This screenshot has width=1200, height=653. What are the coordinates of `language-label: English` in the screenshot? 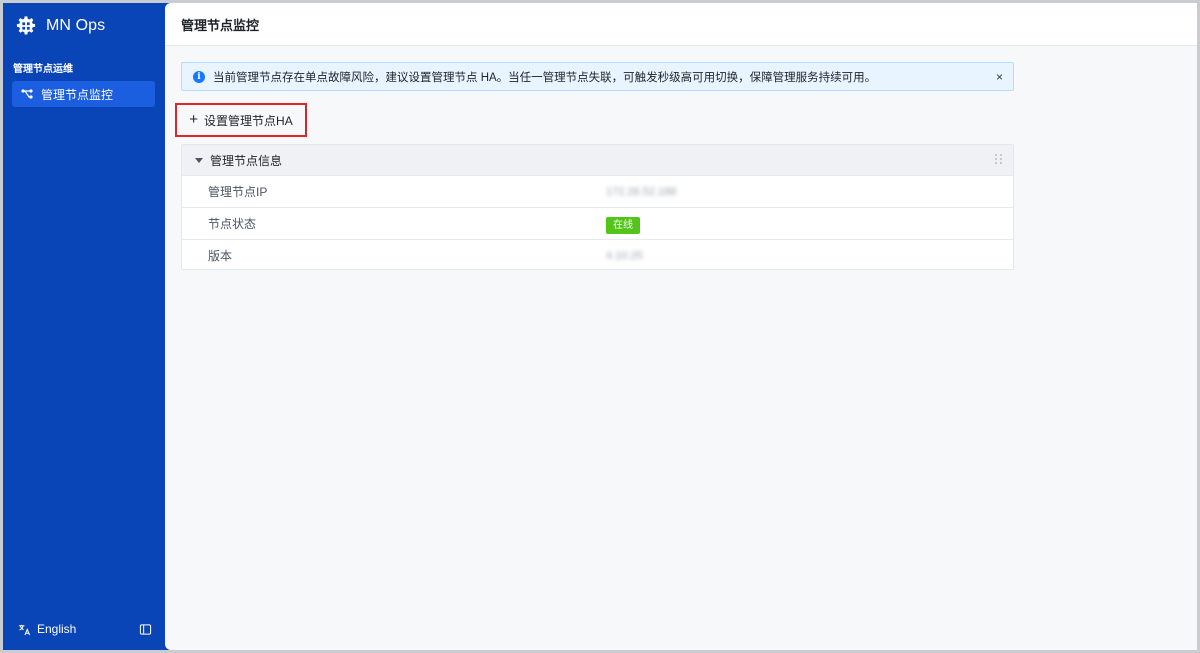 It's located at (57, 629).